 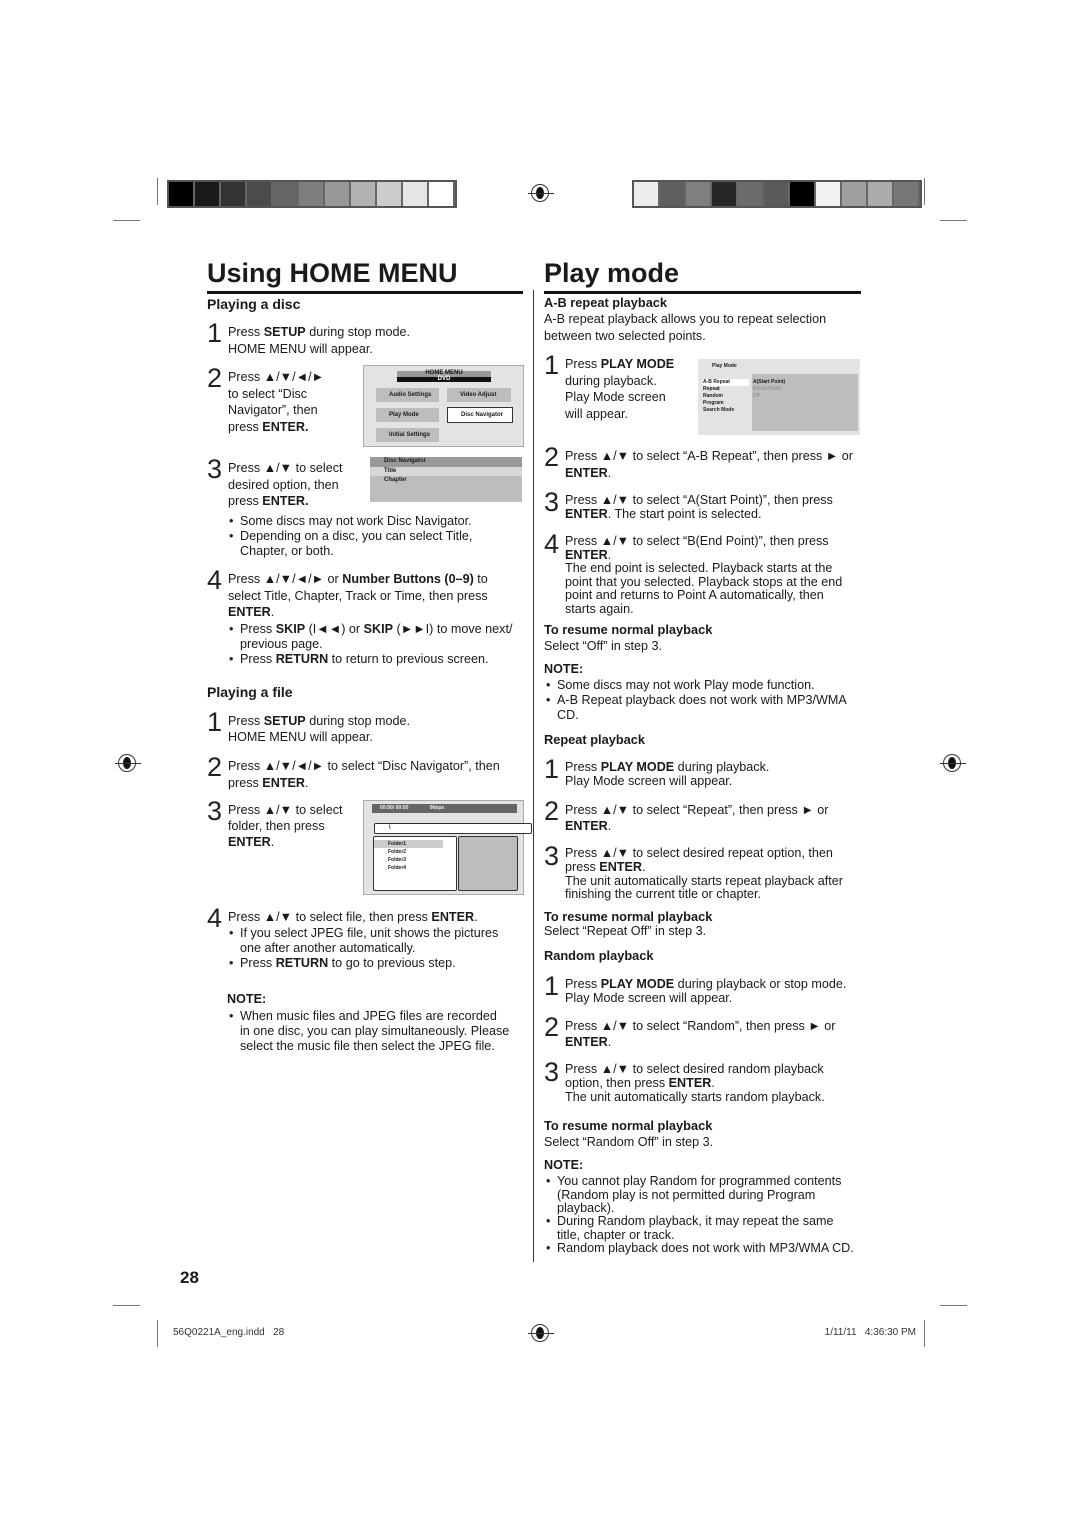 I want to click on disc-navigator-screenshot: Disc Navigator Title Chapter, so click(x=446, y=479).